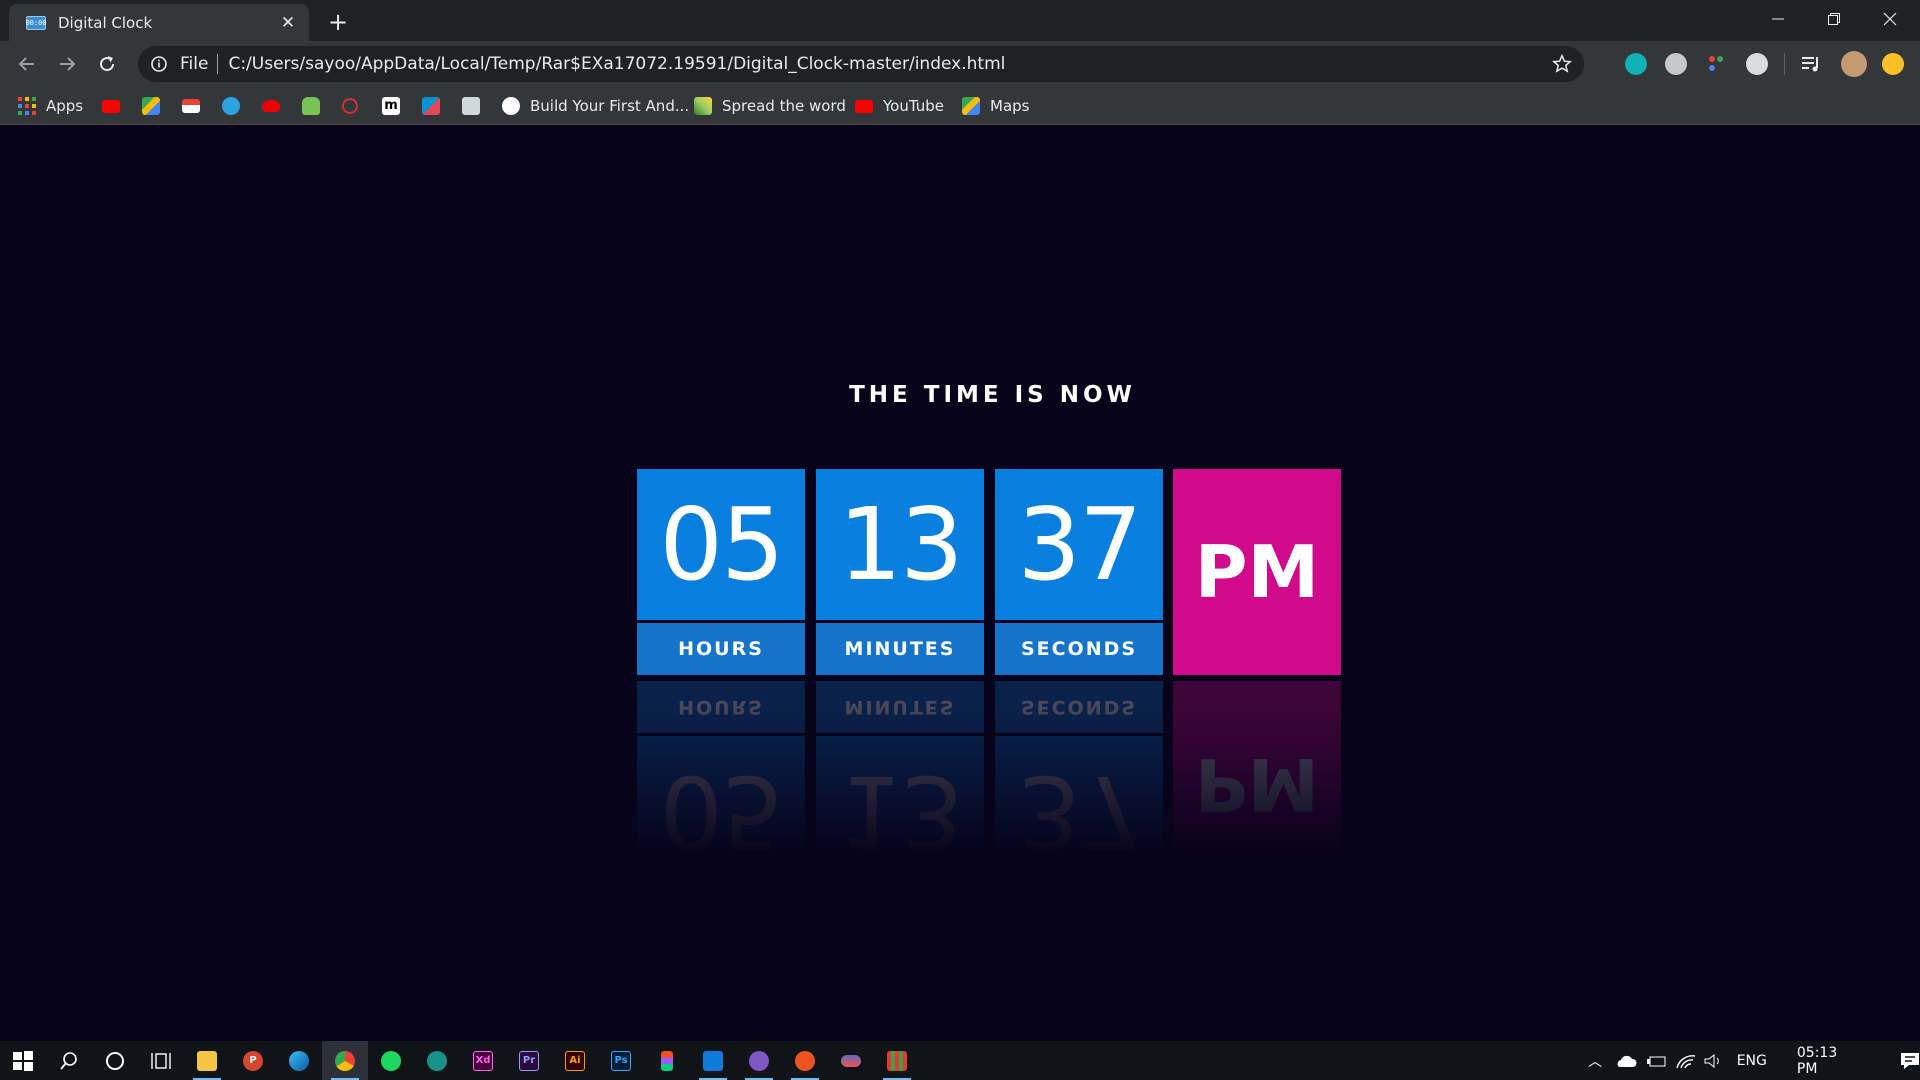  Describe the element at coordinates (350, 106) in the screenshot. I see `bookmark-ruby` at that location.